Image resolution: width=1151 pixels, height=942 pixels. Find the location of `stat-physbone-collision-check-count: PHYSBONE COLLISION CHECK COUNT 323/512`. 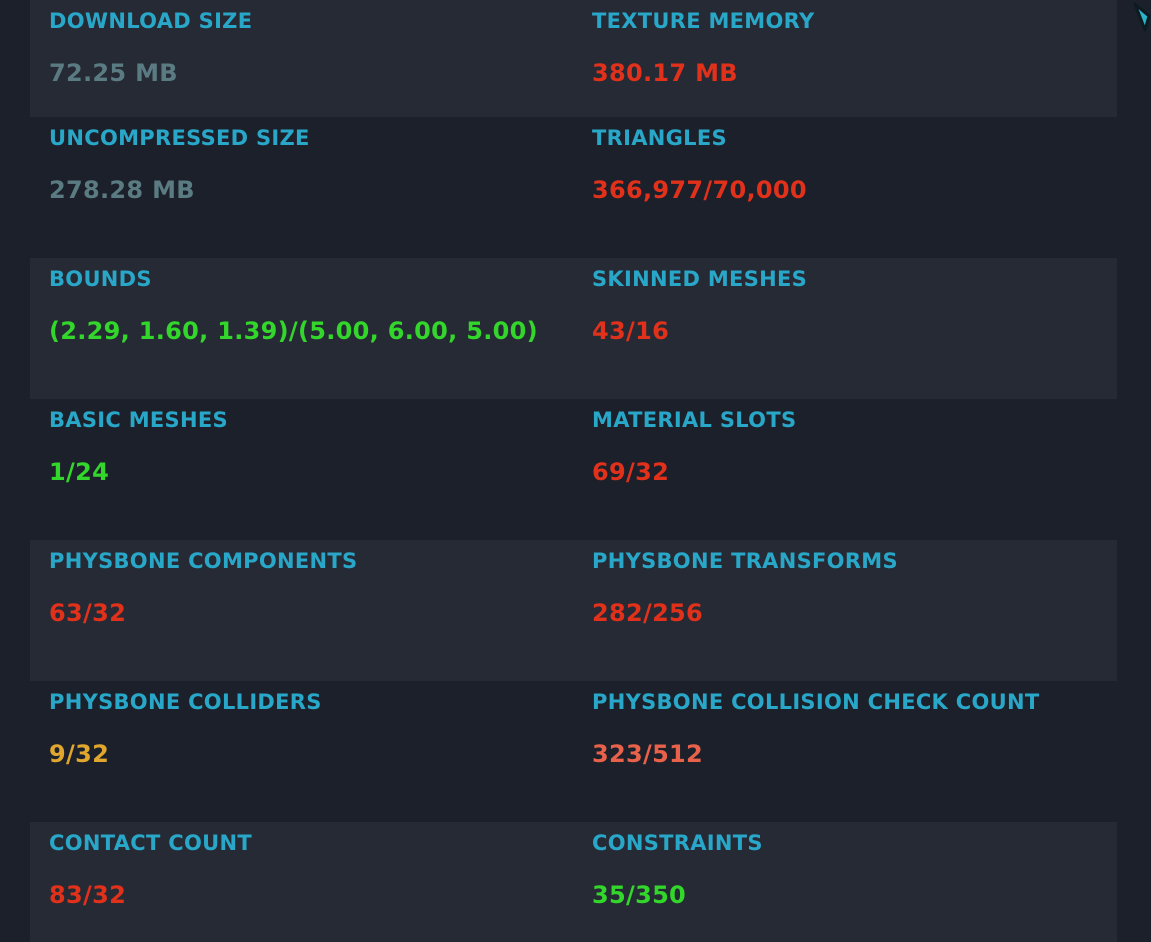

stat-physbone-collision-check-count: PHYSBONE COLLISION CHECK COUNT 323/512 is located at coordinates (845, 751).